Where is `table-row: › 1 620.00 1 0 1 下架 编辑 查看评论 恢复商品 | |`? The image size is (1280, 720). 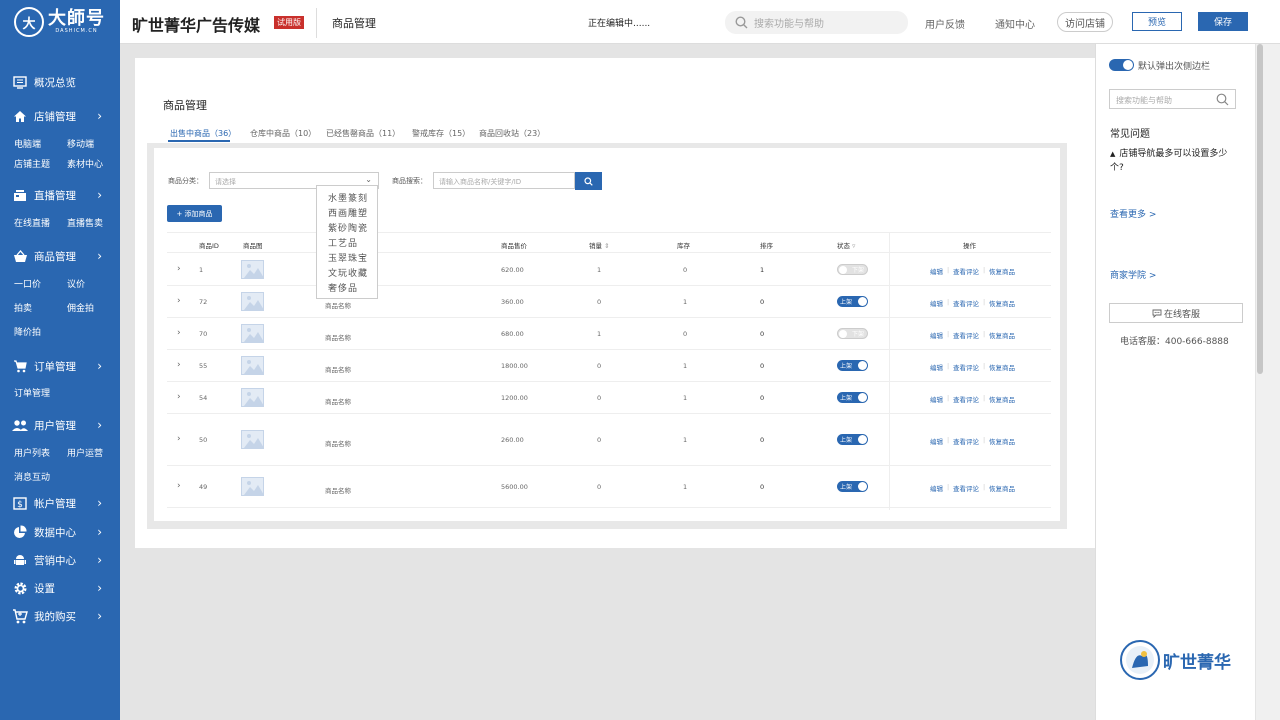
table-row: › 1 620.00 1 0 1 下架 编辑 查看评论 恢复商品 | | is located at coordinates (609, 270).